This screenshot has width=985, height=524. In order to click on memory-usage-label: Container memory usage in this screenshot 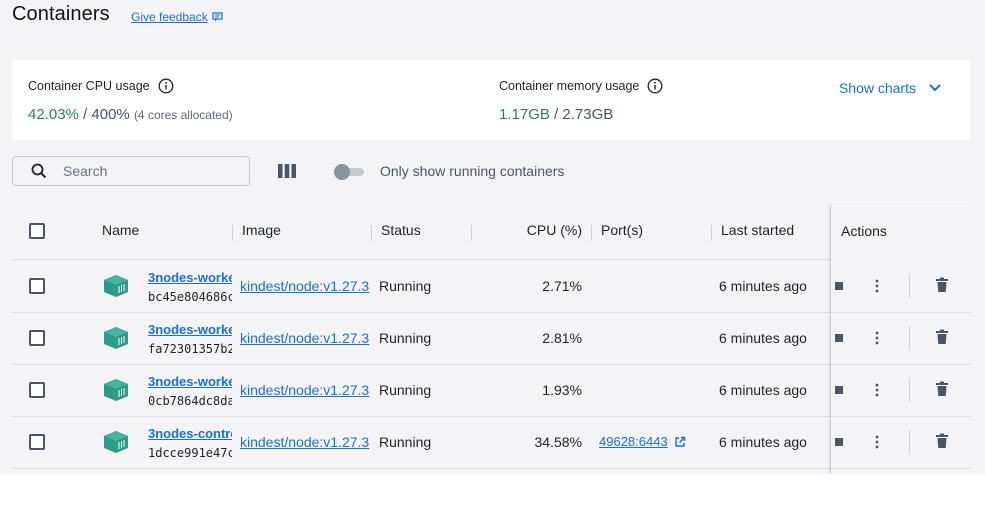, I will do `click(569, 86)`.